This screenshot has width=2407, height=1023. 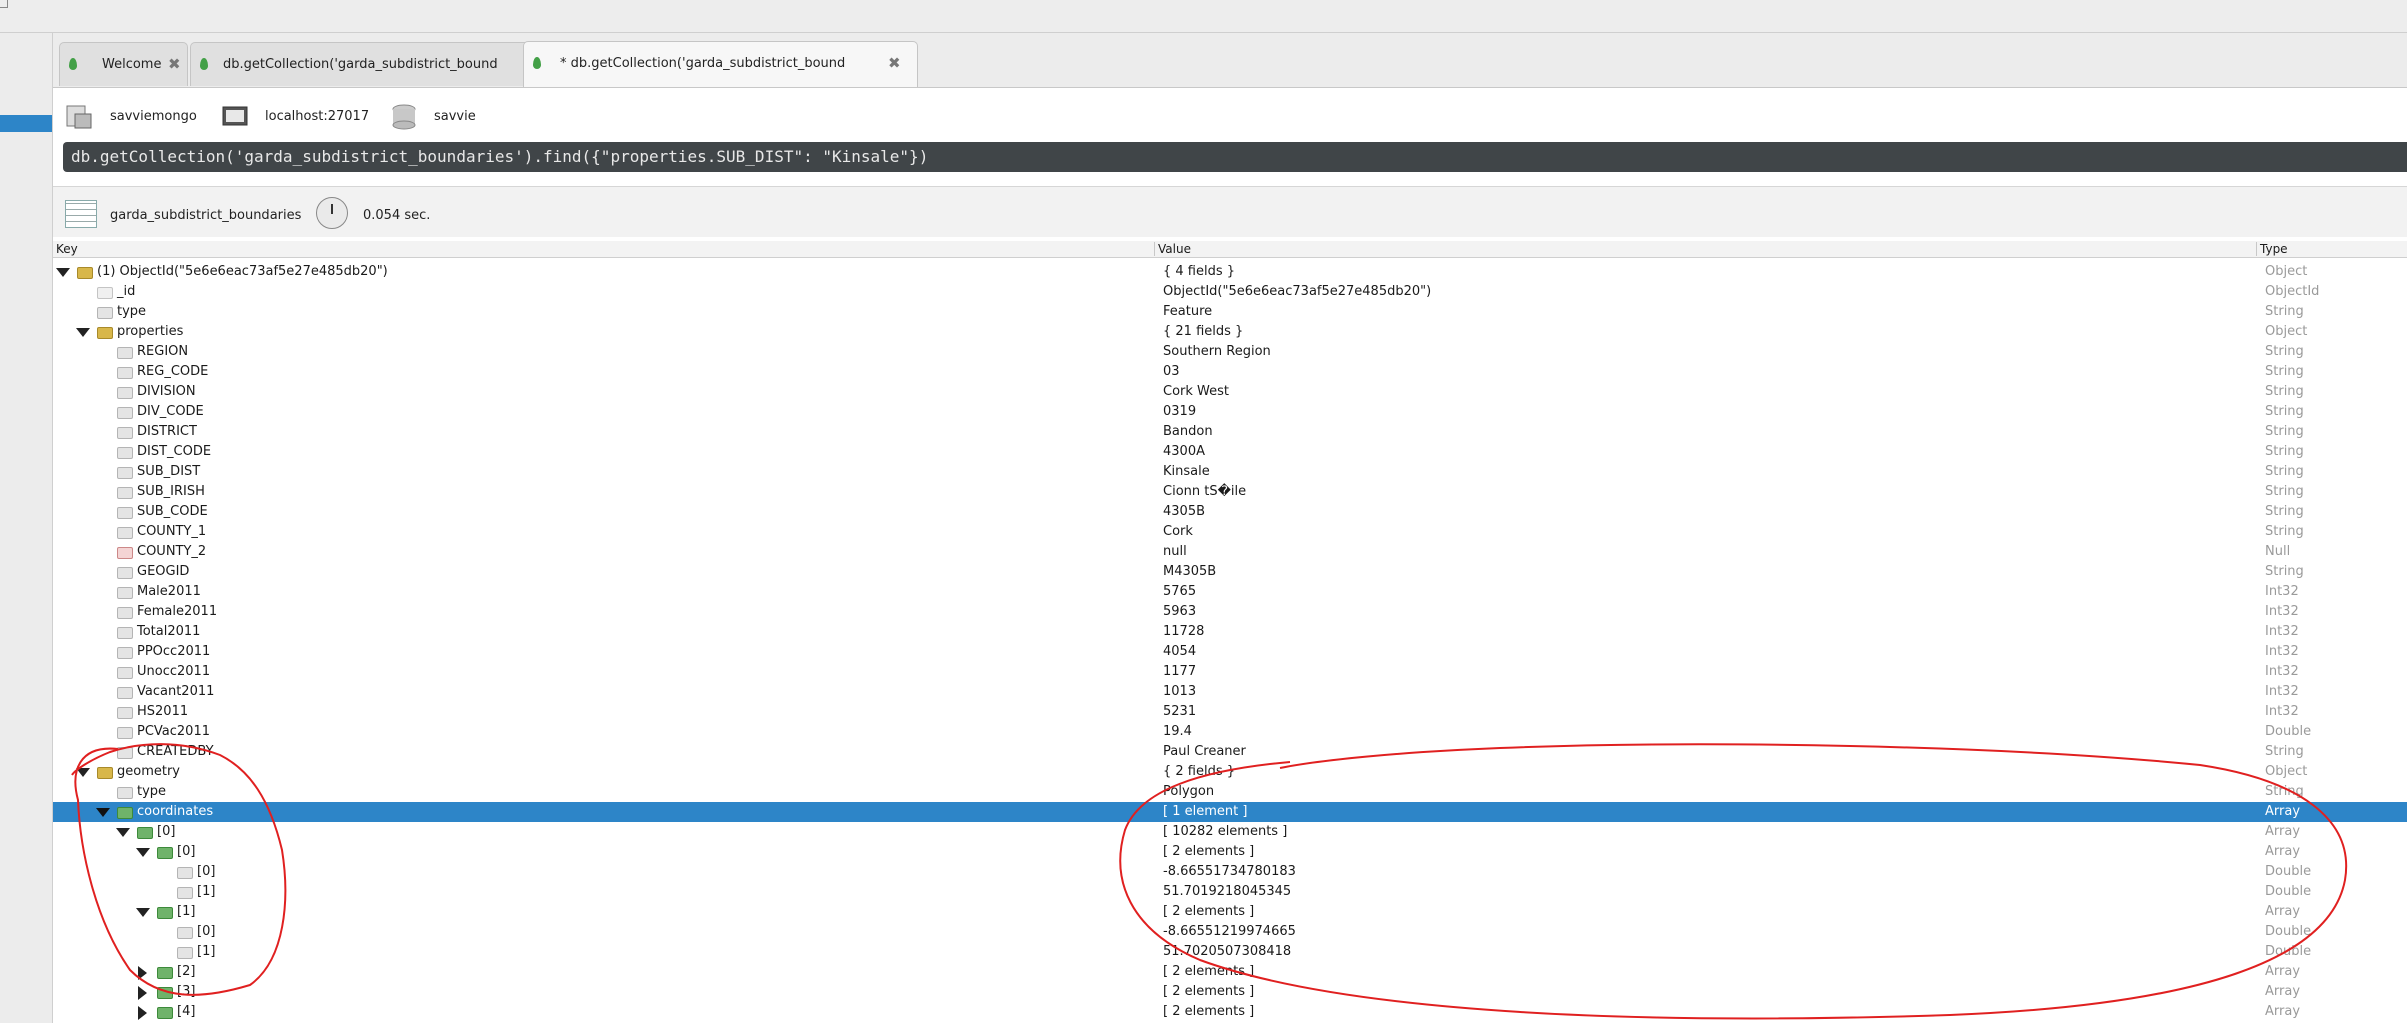 What do you see at coordinates (537, 63) in the screenshot?
I see `mongo-leaf-icon` at bounding box center [537, 63].